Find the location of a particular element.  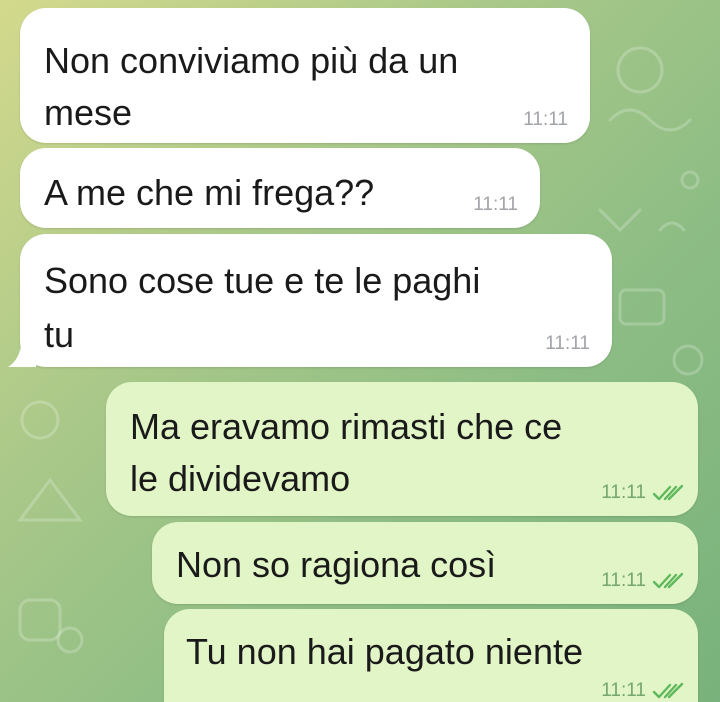

bubble-tail-incoming is located at coordinates (22, 353).